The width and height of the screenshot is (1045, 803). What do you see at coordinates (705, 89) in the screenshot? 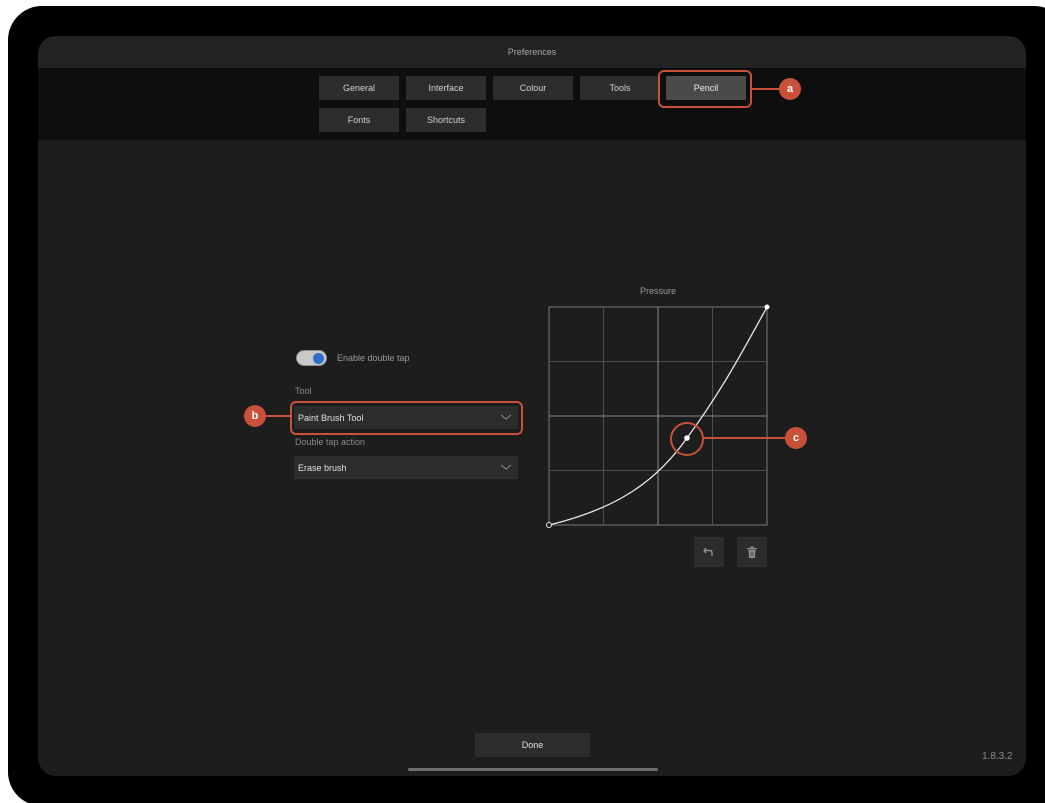
I see `callout-box-a` at bounding box center [705, 89].